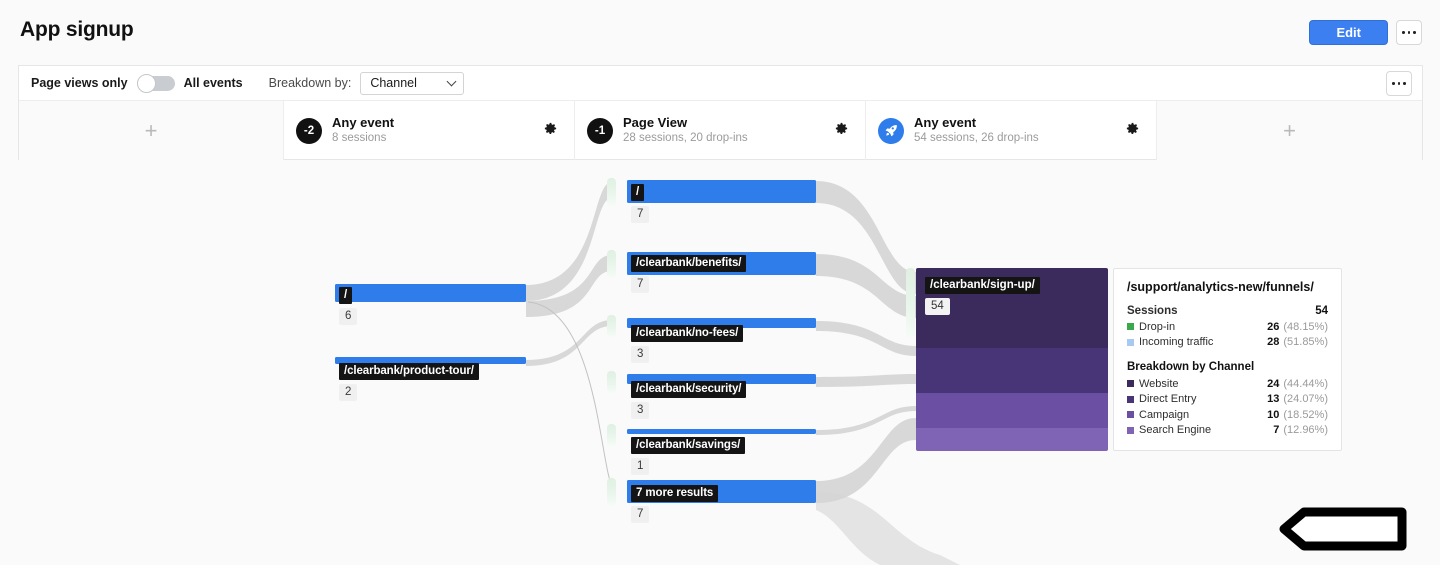 This screenshot has height=565, width=1440. I want to click on step-sub: 8 sessions, so click(359, 138).